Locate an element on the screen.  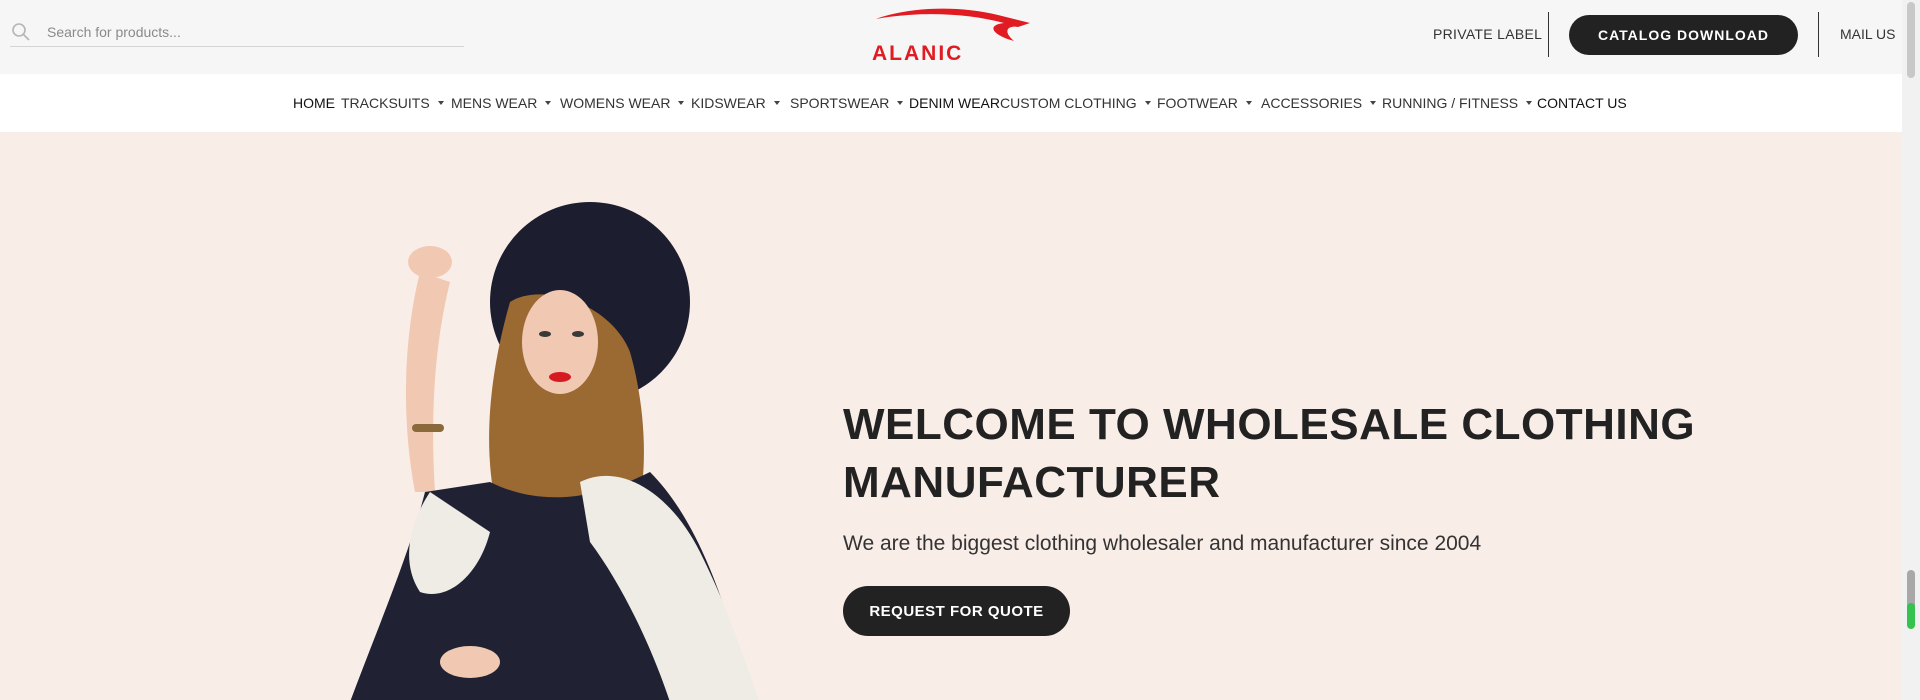
nav-item-tracksuits: TRACKSUITS is located at coordinates (392, 103).